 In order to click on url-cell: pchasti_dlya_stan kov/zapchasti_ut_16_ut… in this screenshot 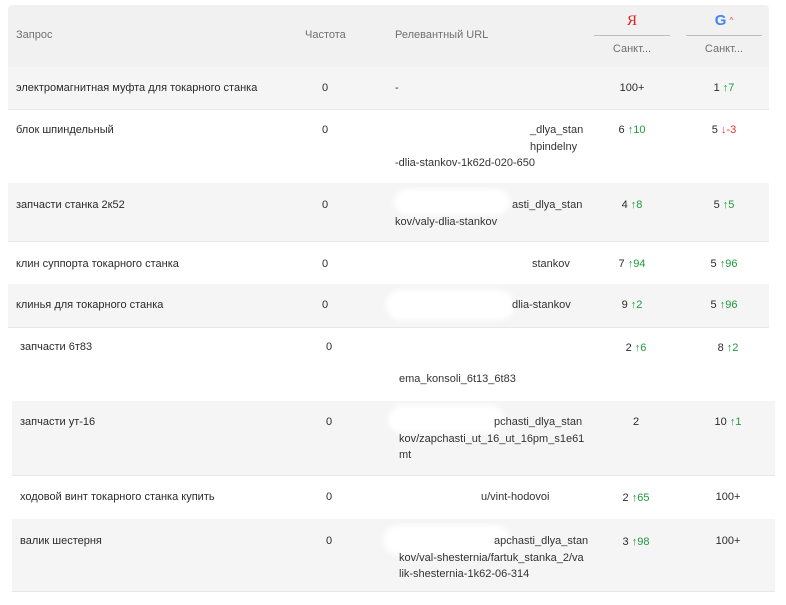, I will do `click(494, 439)`.